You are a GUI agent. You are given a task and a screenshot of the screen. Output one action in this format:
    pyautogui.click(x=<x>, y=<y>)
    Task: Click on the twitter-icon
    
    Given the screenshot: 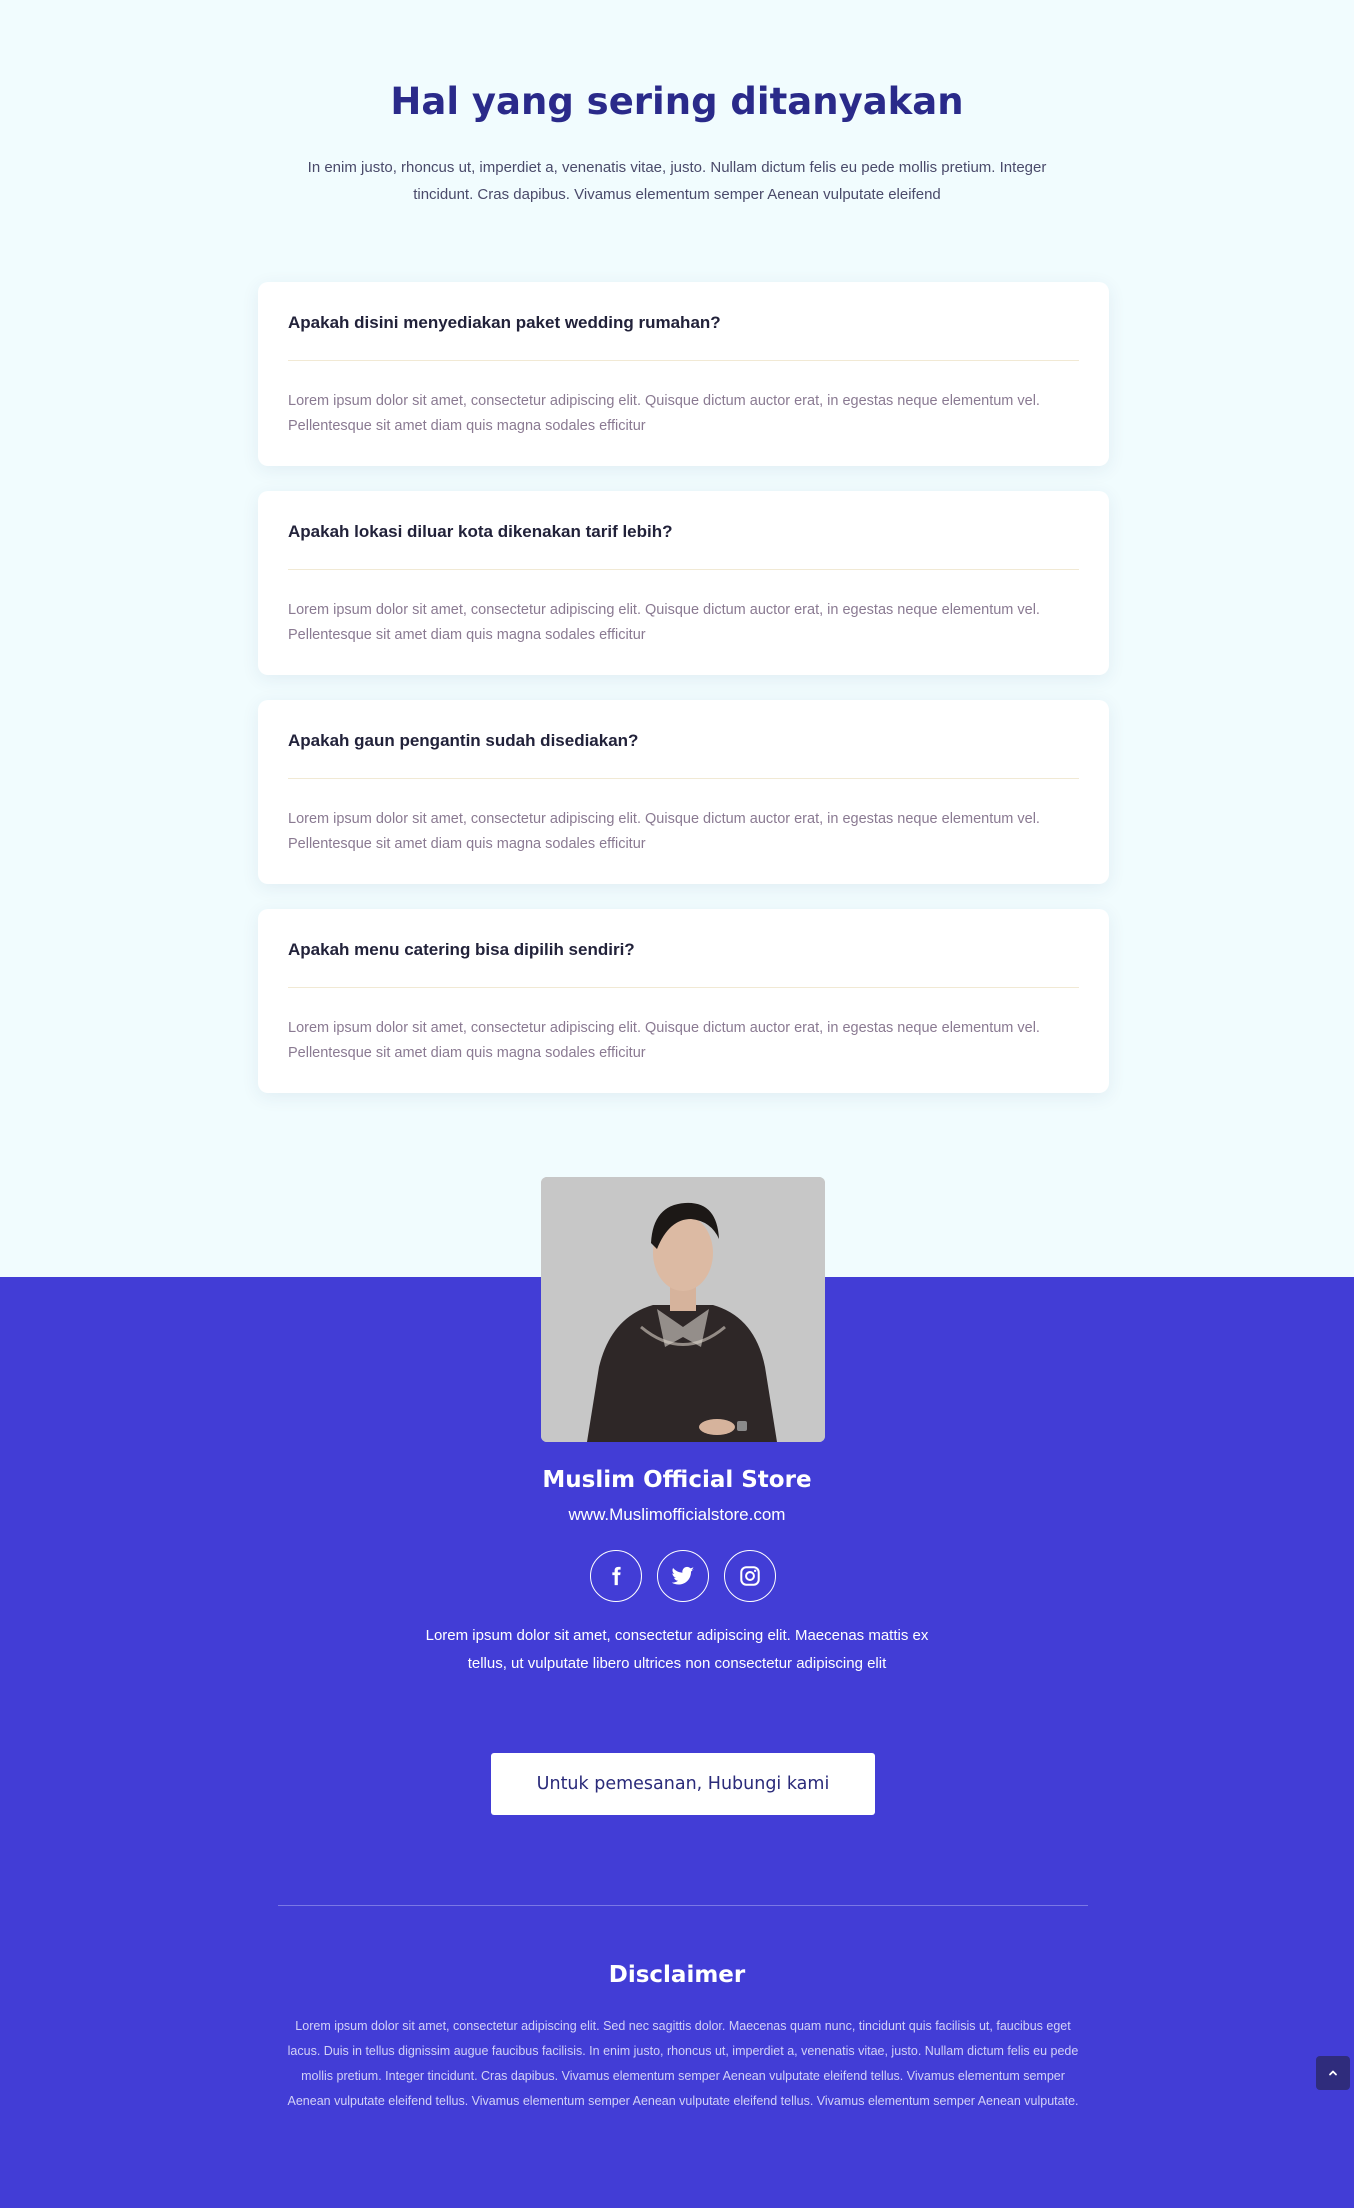 What is the action you would take?
    pyautogui.click(x=682, y=1575)
    